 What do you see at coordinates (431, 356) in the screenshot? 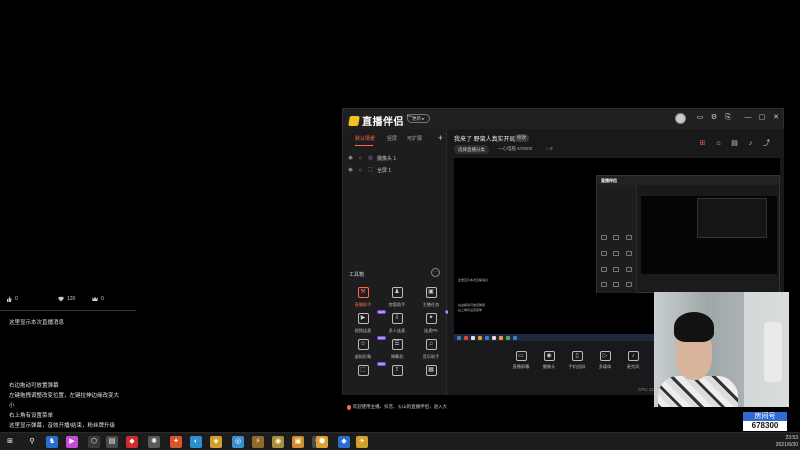
I see `tool-label: 音乐助手` at bounding box center [431, 356].